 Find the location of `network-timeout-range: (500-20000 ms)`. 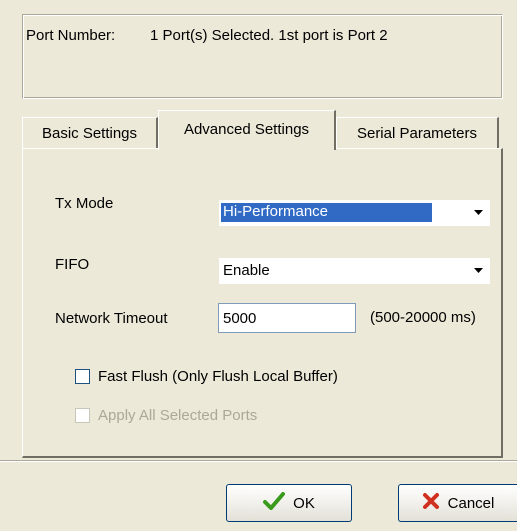

network-timeout-range: (500-20000 ms) is located at coordinates (423, 317).